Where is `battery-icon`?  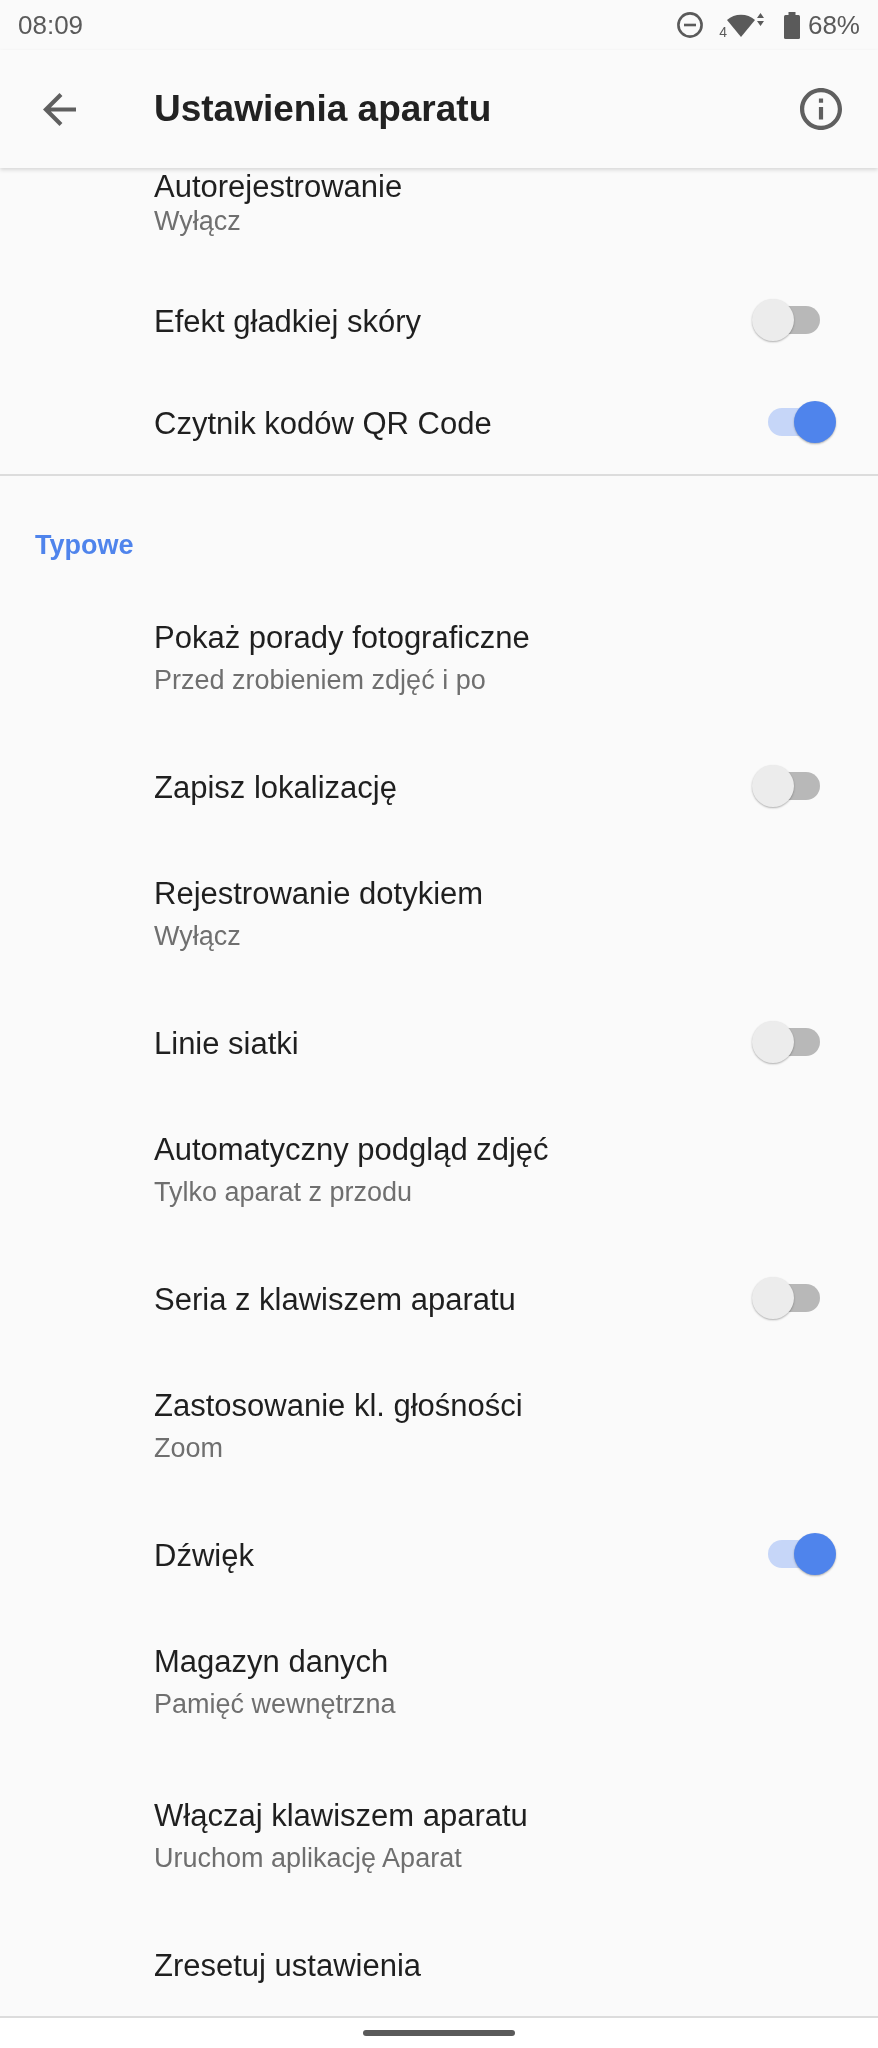
battery-icon is located at coordinates (791, 25).